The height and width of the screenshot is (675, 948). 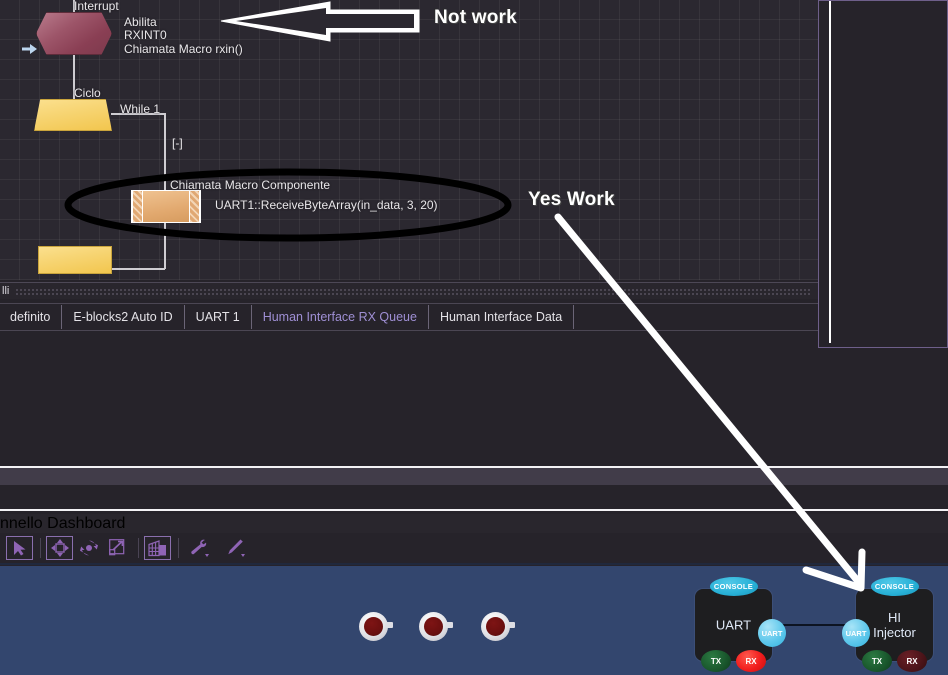 What do you see at coordinates (194, 206) in the screenshot?
I see `macro-hatch-right-icon` at bounding box center [194, 206].